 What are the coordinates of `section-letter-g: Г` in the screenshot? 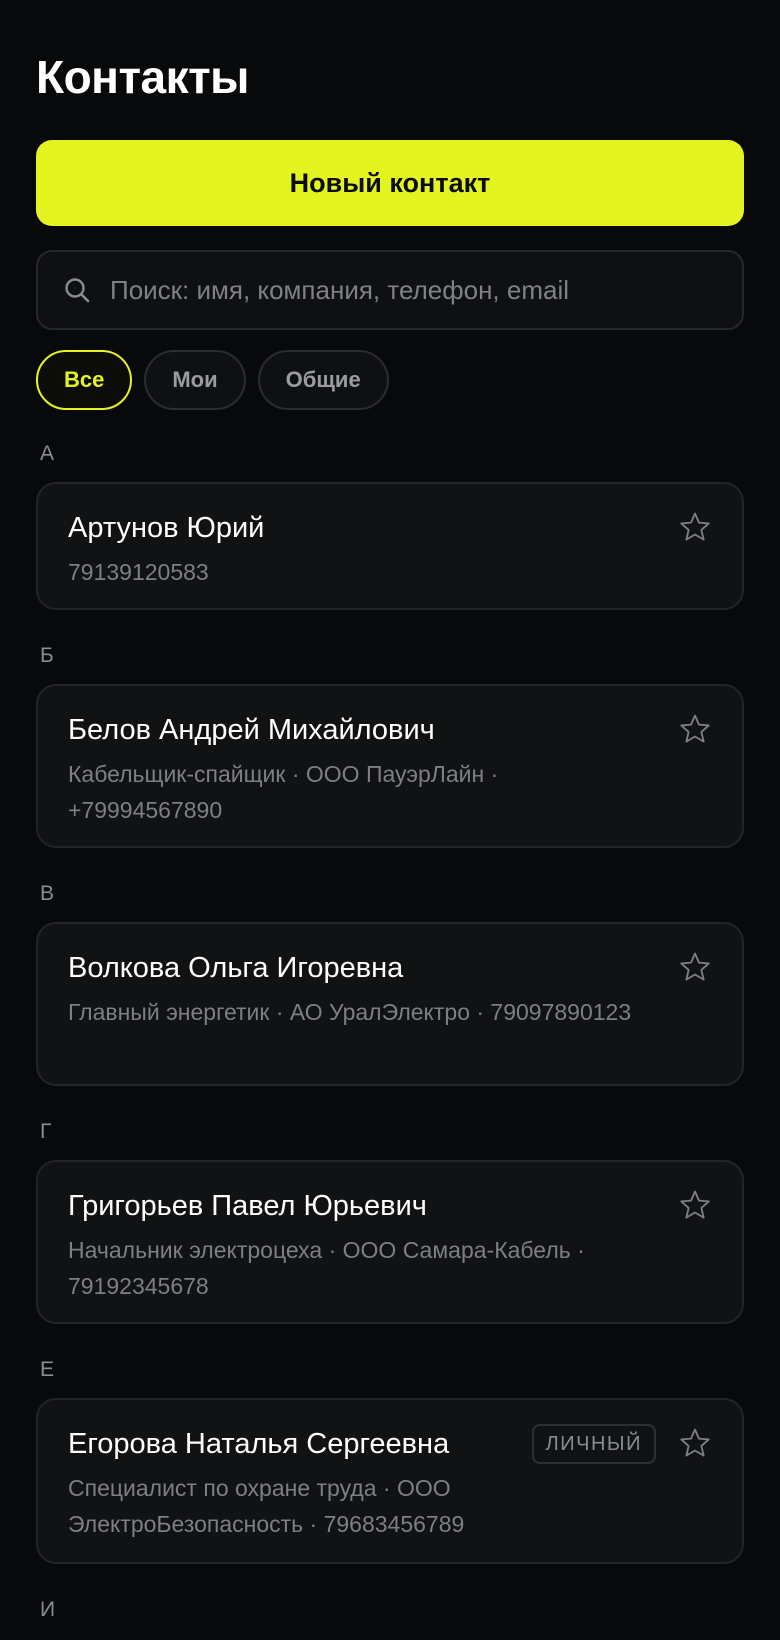 It's located at (46, 1131).